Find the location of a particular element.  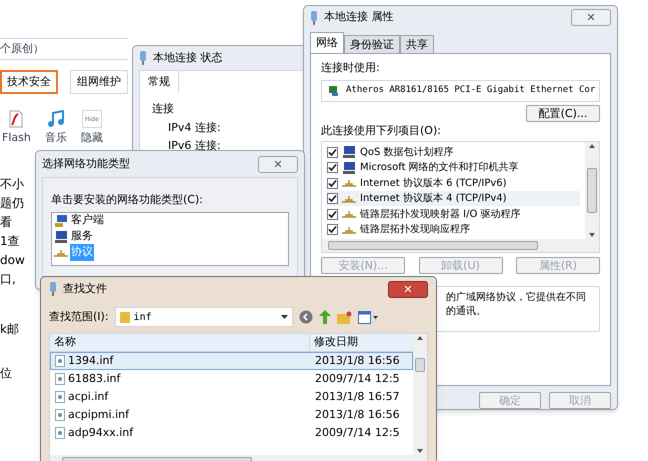

article-text: 位 is located at coordinates (6, 373).